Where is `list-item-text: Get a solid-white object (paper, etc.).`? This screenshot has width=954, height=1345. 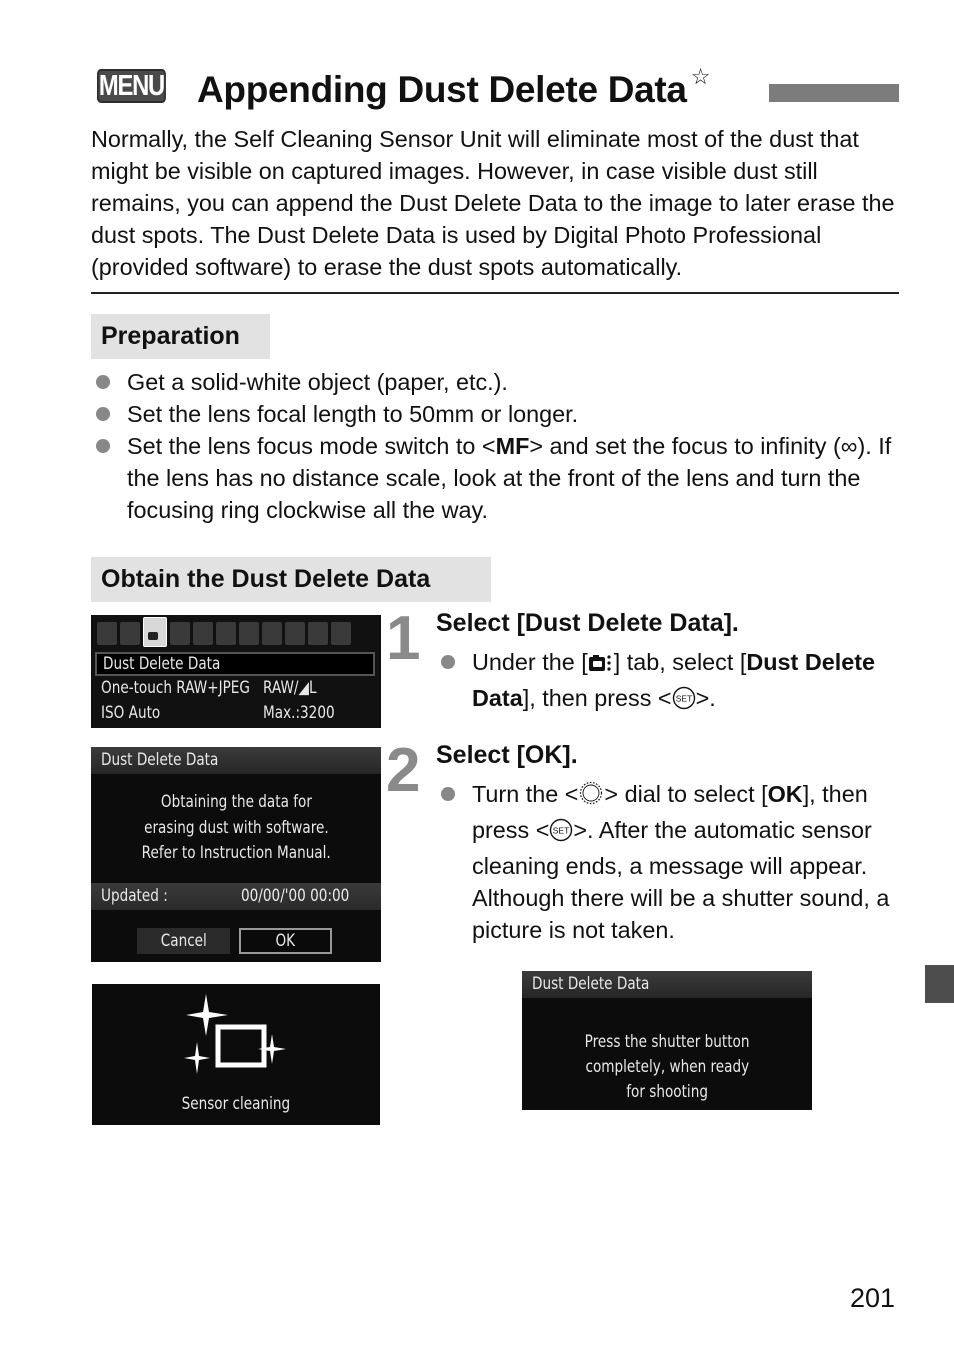
list-item-text: Get a solid-white object (paper, etc.). is located at coordinates (317, 382).